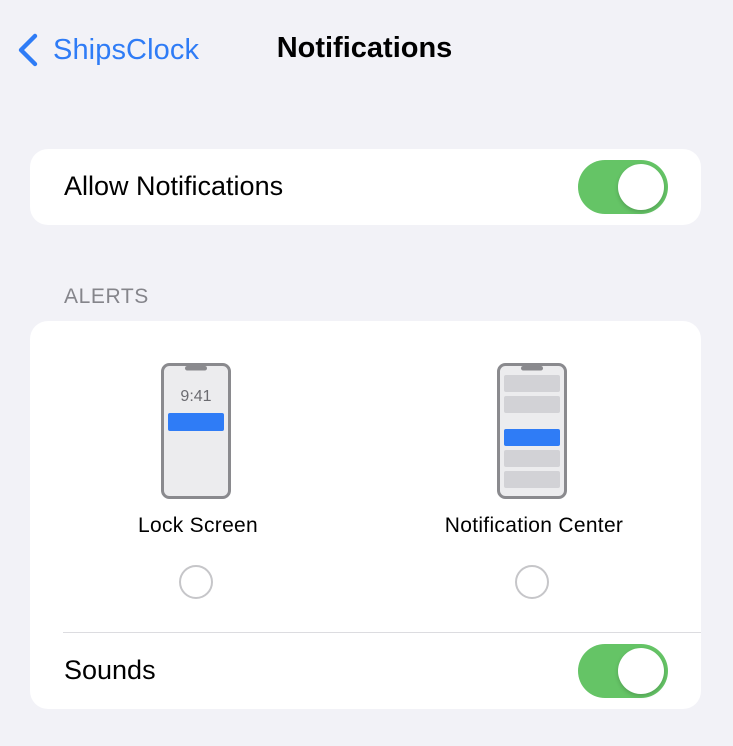 This screenshot has height=746, width=733. Describe the element at coordinates (532, 582) in the screenshot. I see `notification-center-radio` at that location.